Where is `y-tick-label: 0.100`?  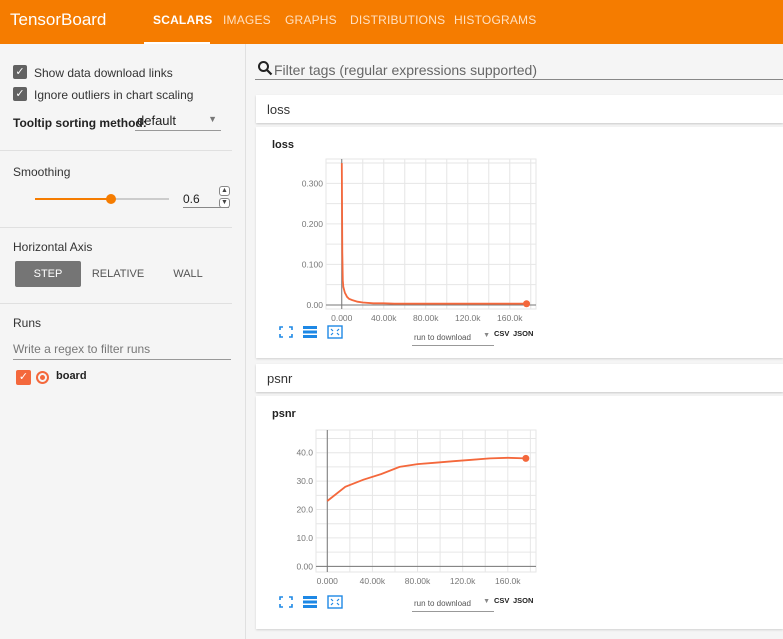
y-tick-label: 0.100 is located at coordinates (313, 264).